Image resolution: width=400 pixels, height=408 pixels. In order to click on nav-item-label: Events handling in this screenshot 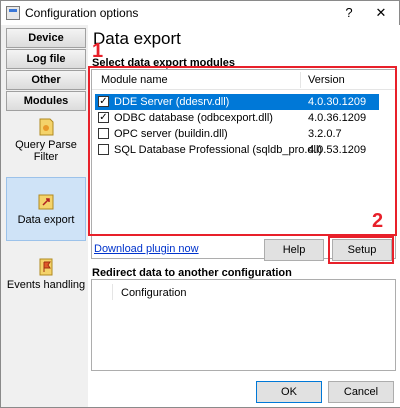, I will do `click(46, 285)`.